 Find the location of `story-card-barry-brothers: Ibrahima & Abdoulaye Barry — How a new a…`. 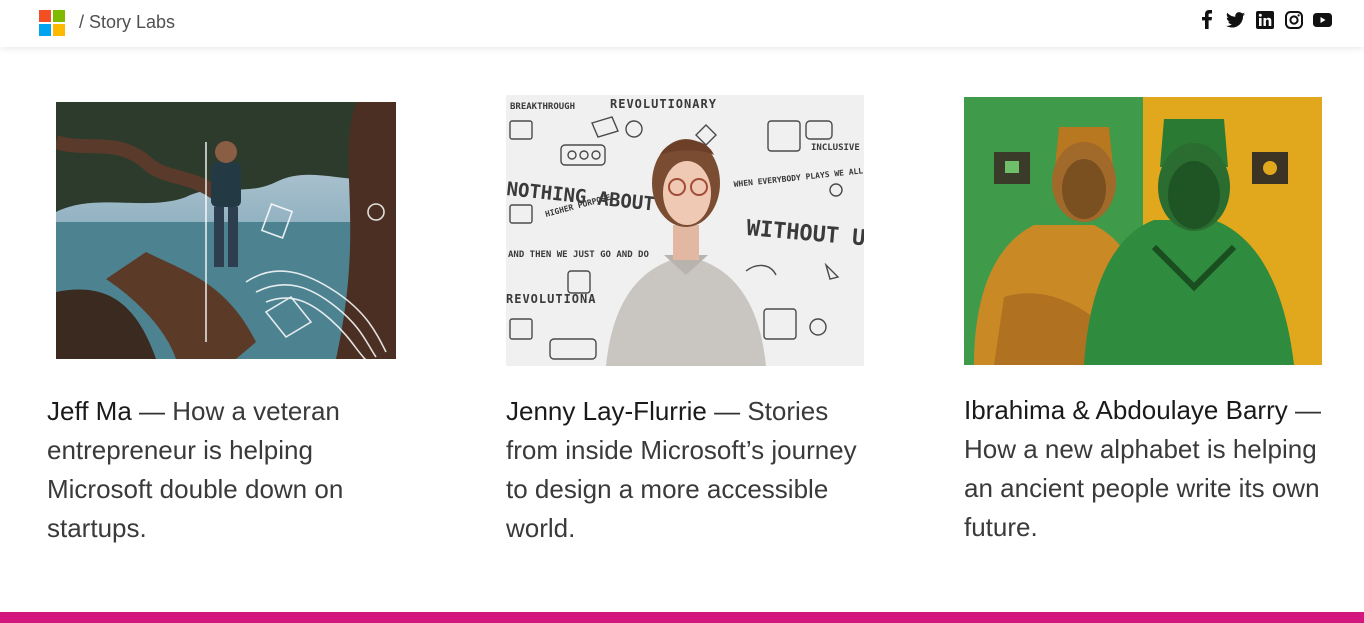

story-card-barry-brothers: Ibrahima & Abdoulaye Barry — How a new a… is located at coordinates (1149, 469).